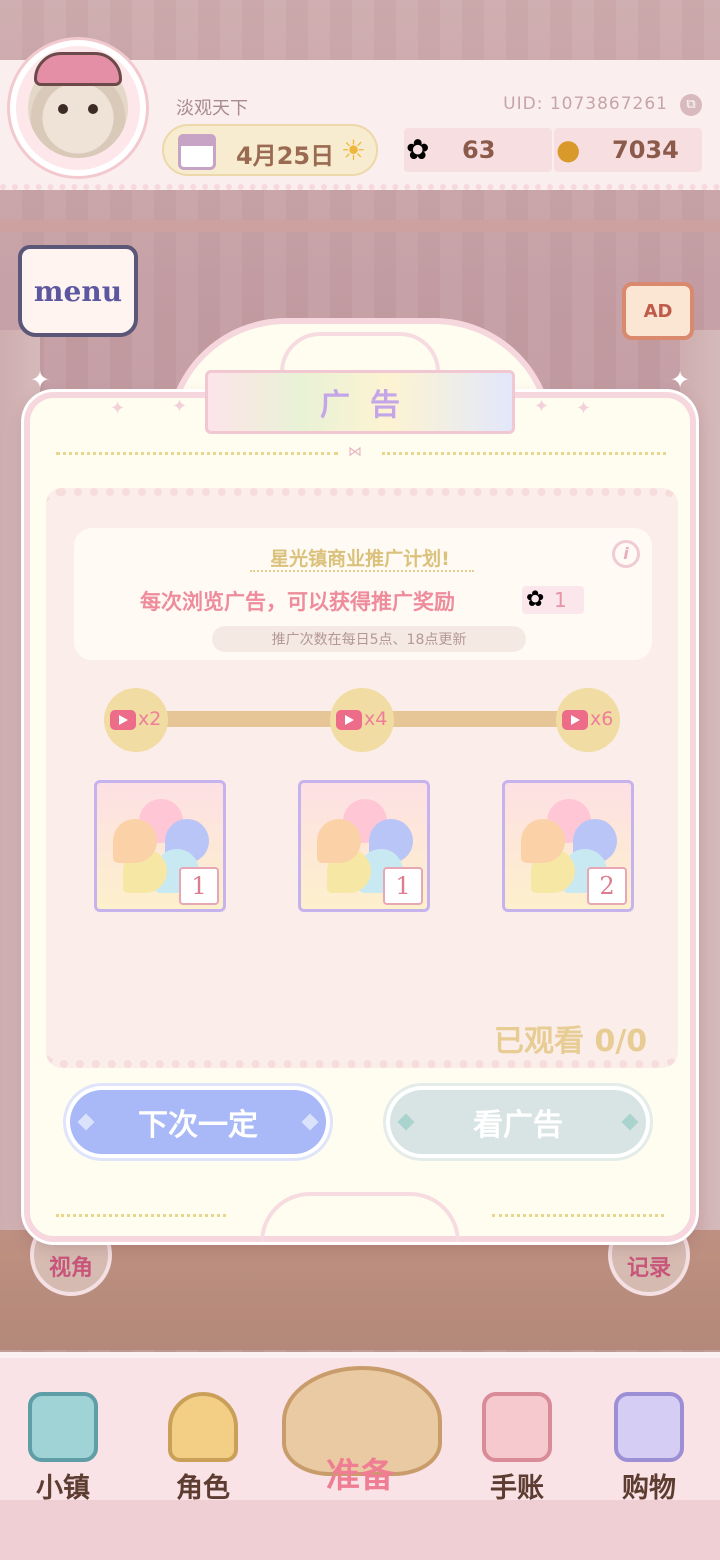  What do you see at coordinates (369, 640) in the screenshot?
I see `info-note: 推广次数在每日5点、18点更新` at bounding box center [369, 640].